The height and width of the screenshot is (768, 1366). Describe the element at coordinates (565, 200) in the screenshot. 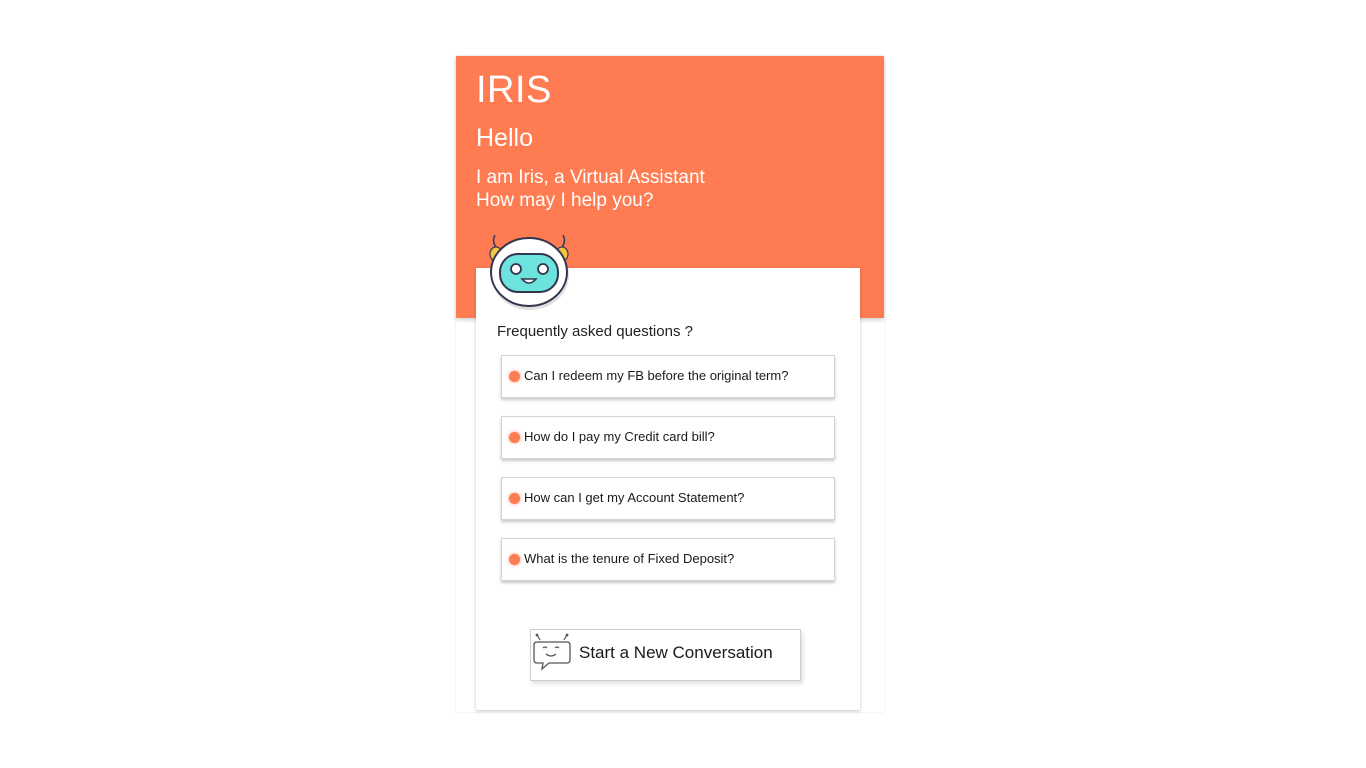

I see `intro-line-2: How may I help you?` at that location.